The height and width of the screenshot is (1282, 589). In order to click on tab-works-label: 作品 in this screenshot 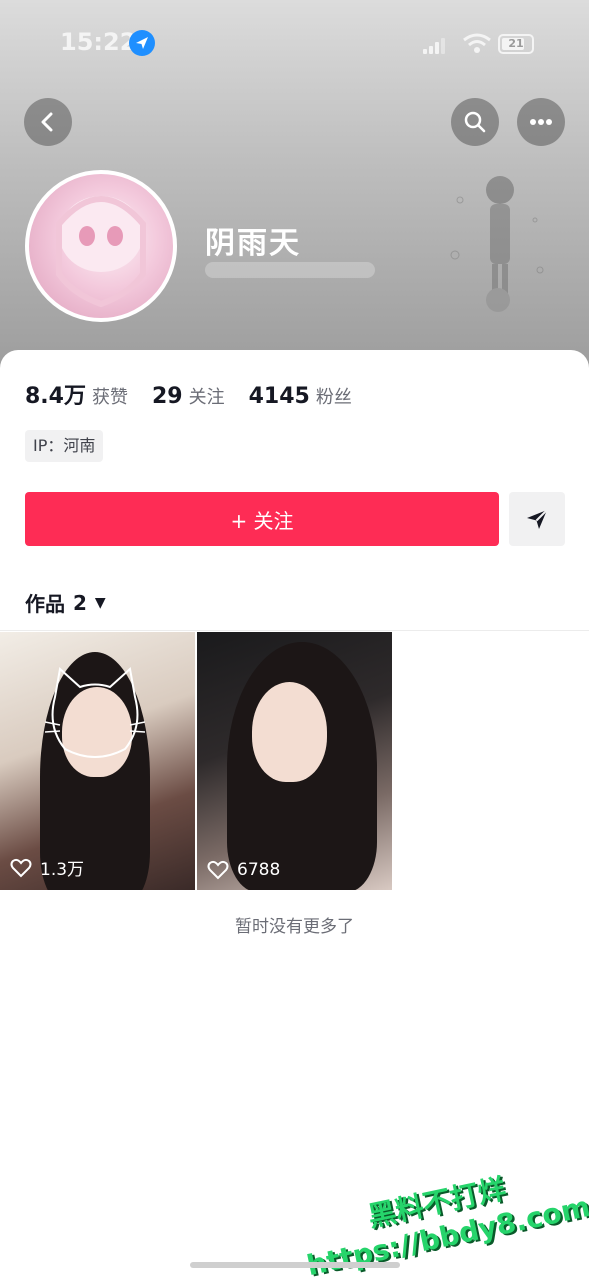, I will do `click(45, 604)`.